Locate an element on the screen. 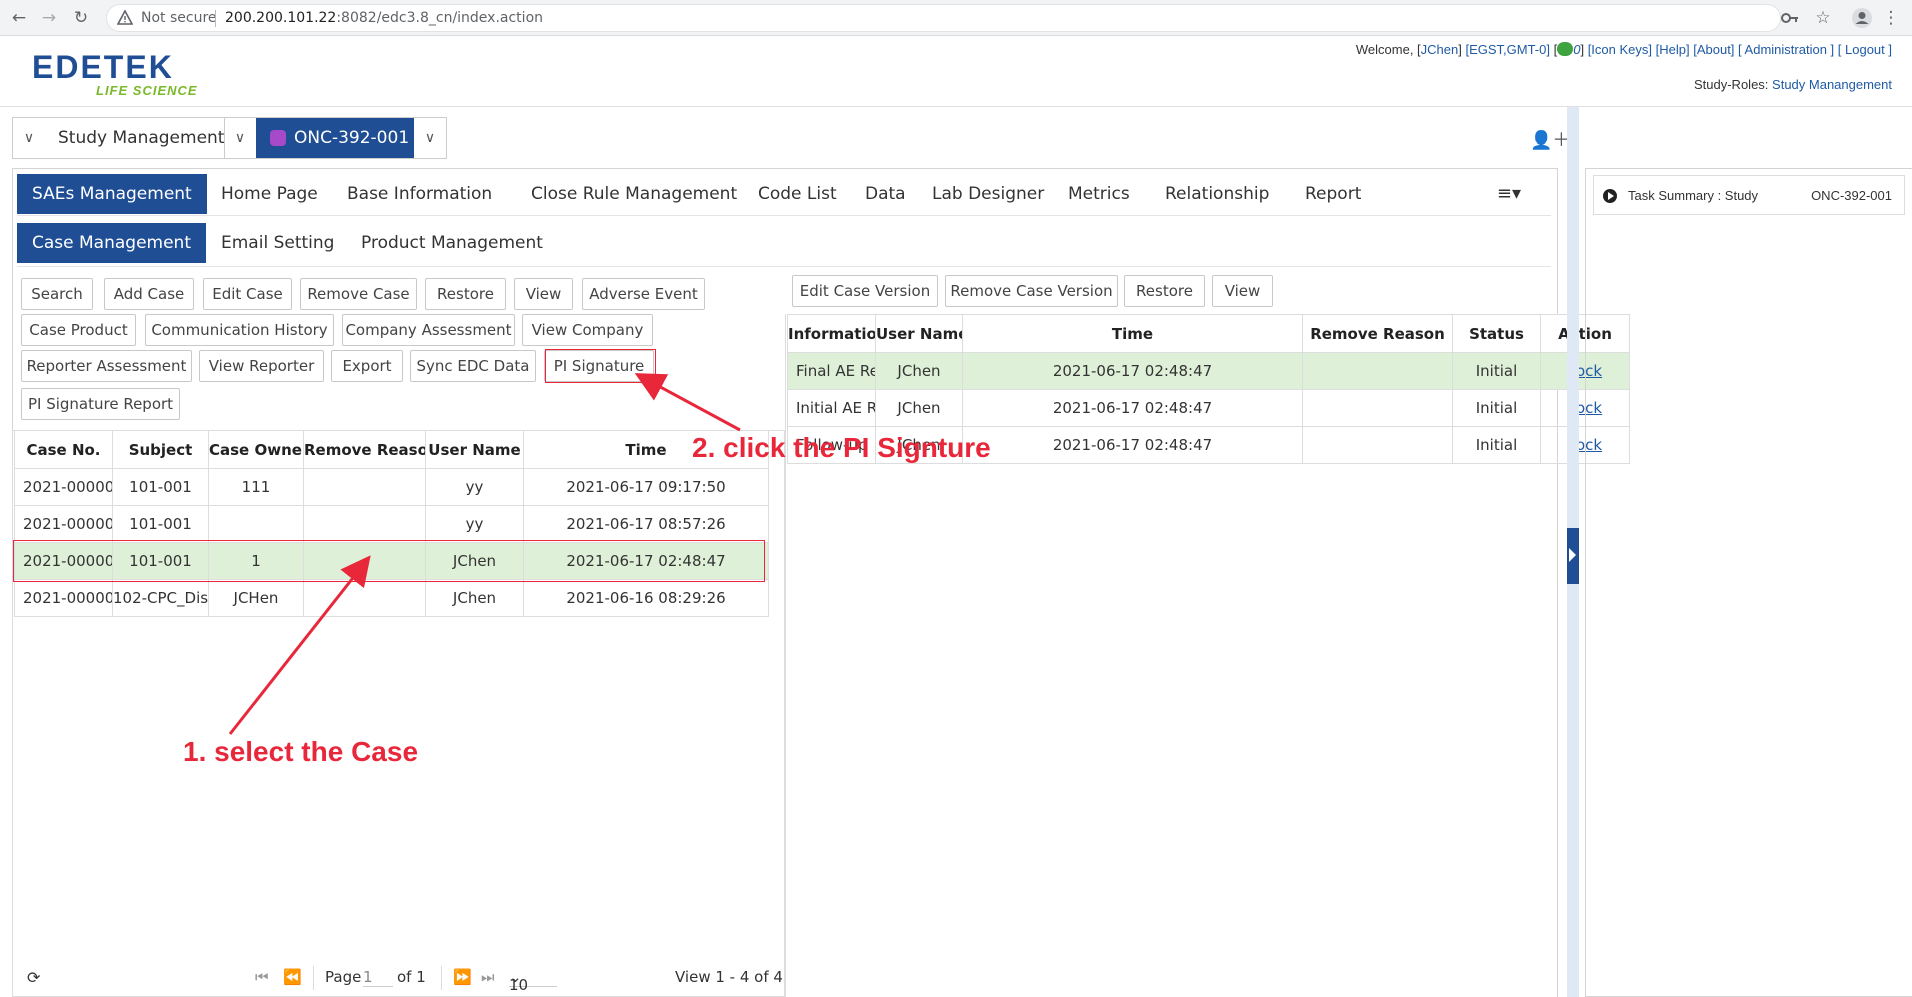  adverse-event-button: Adverse Event is located at coordinates (643, 294).